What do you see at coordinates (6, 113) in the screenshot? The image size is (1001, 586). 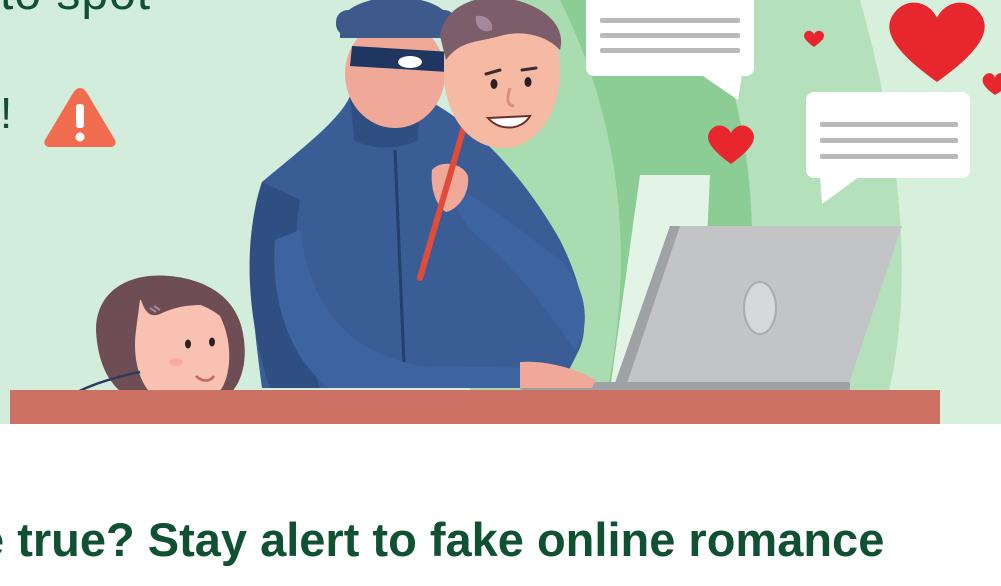 I see `banner-exclamation: !` at bounding box center [6, 113].